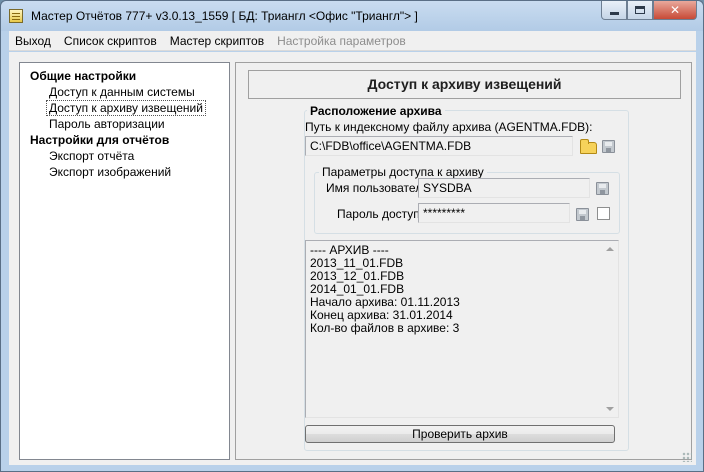  What do you see at coordinates (107, 124) in the screenshot?
I see `tree-item-label: Пароль авторизации` at bounding box center [107, 124].